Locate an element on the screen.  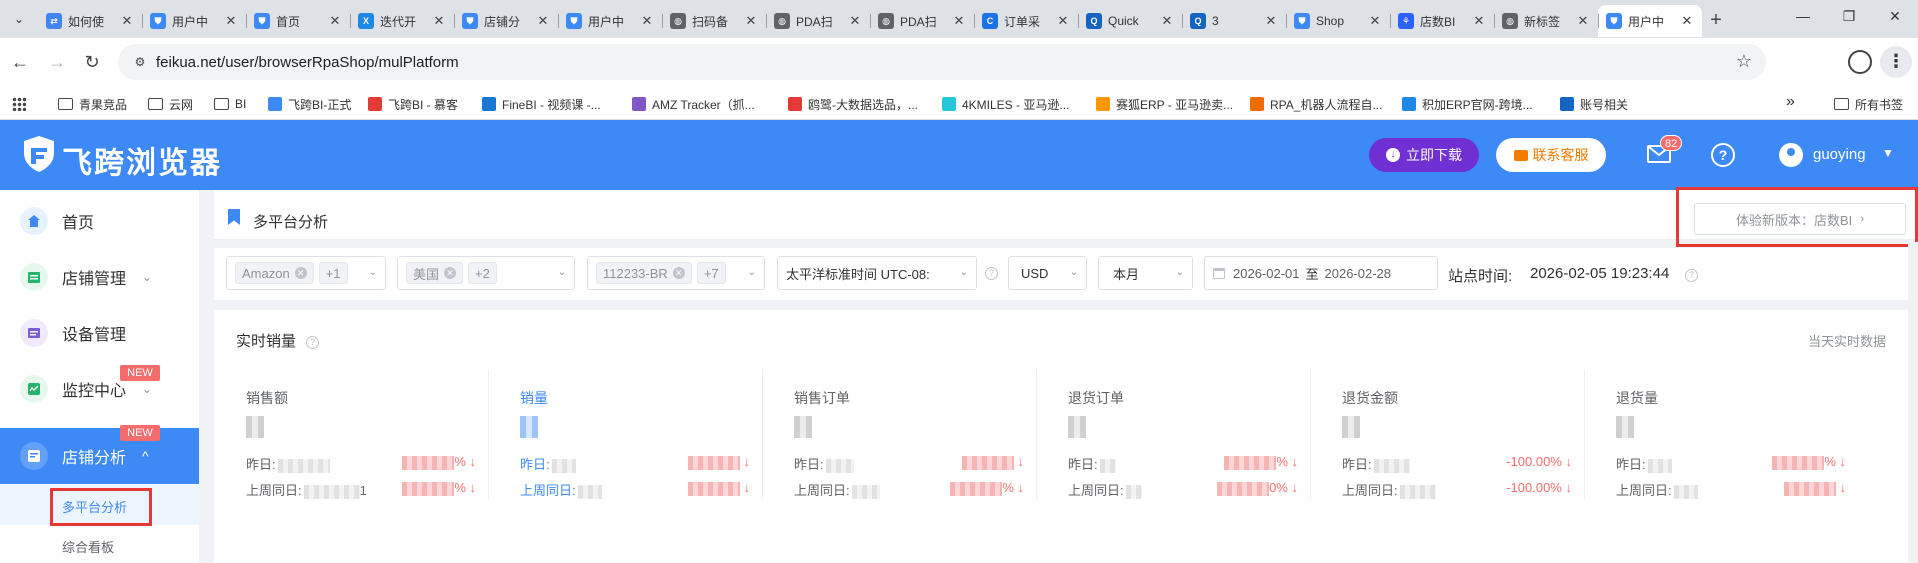
bookmark-item: 飞跨BI-正式 is located at coordinates (309, 104).